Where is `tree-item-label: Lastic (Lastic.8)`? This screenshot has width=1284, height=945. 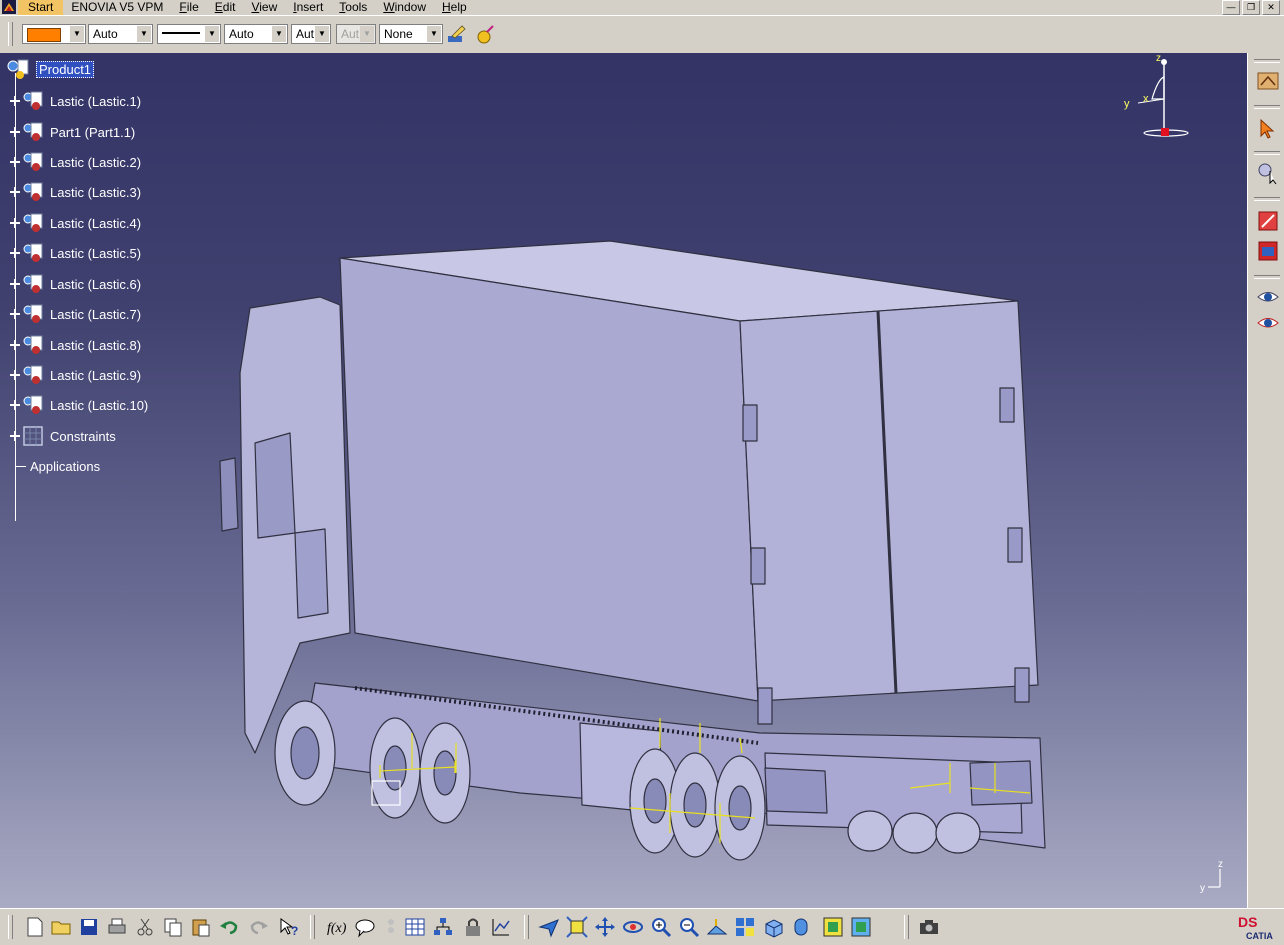 tree-item-label: Lastic (Lastic.8) is located at coordinates (95, 345).